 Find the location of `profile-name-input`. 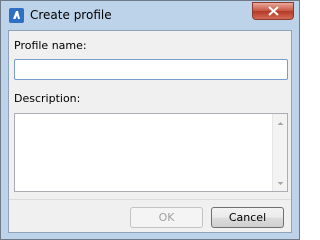

profile-name-input is located at coordinates (151, 69).